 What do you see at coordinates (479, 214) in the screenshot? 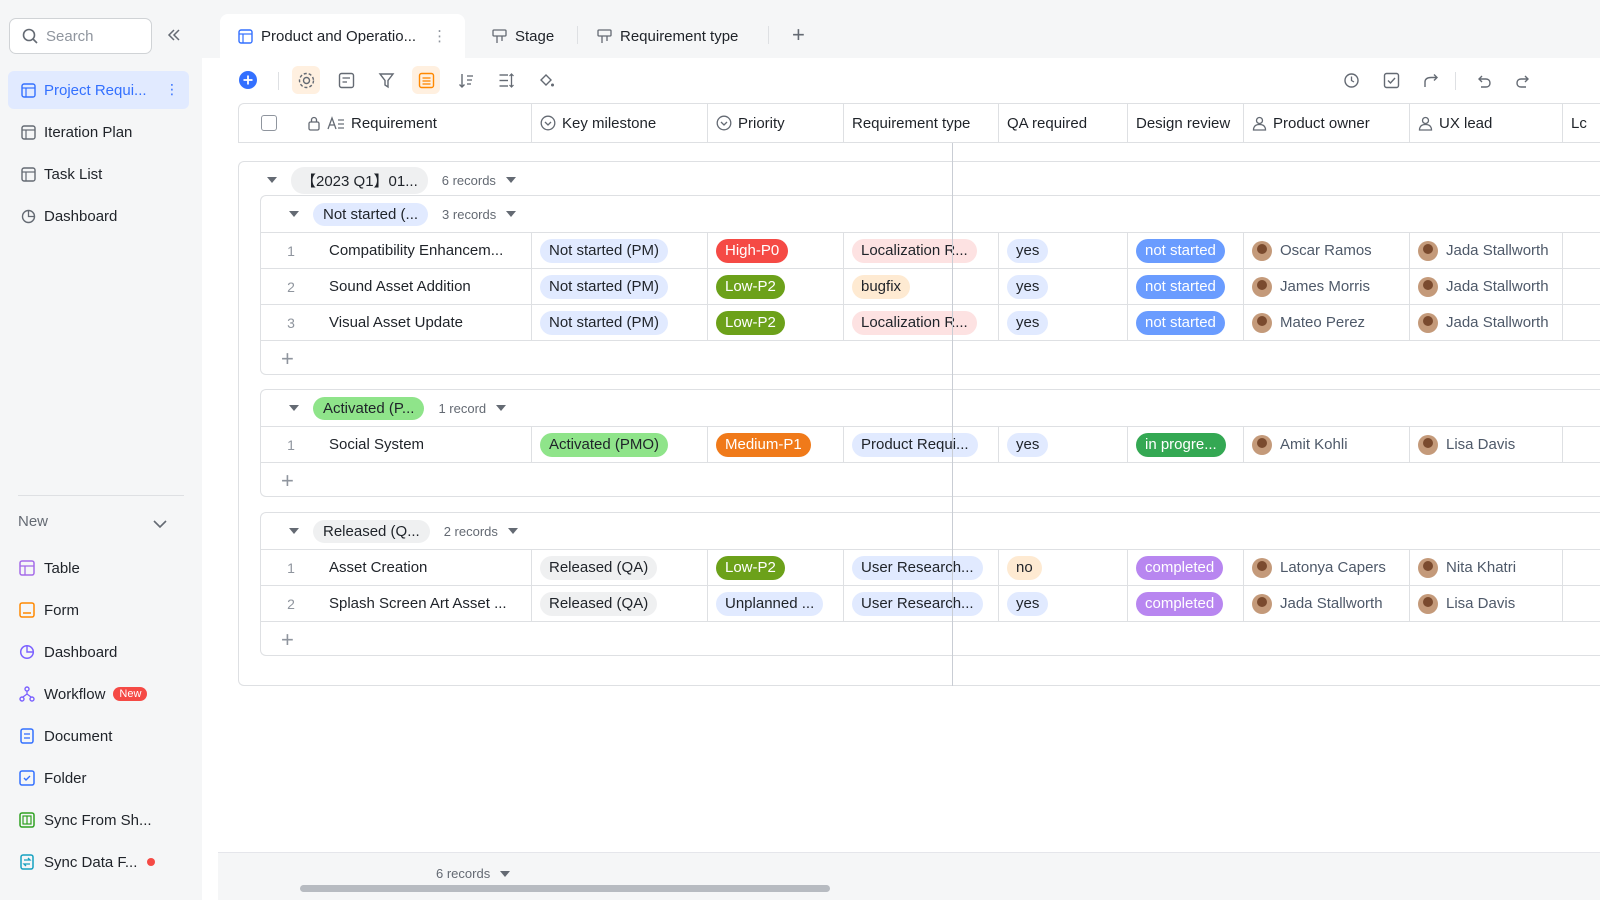
I see `group-record-count: 3 records` at bounding box center [479, 214].